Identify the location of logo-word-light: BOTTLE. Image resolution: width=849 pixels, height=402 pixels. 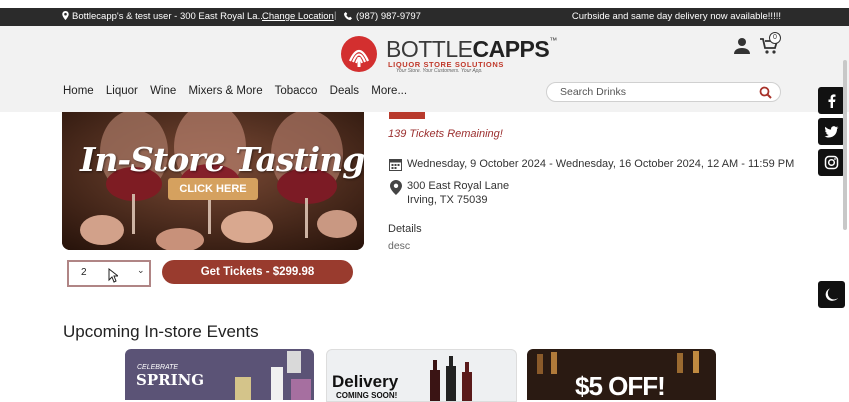
(429, 49).